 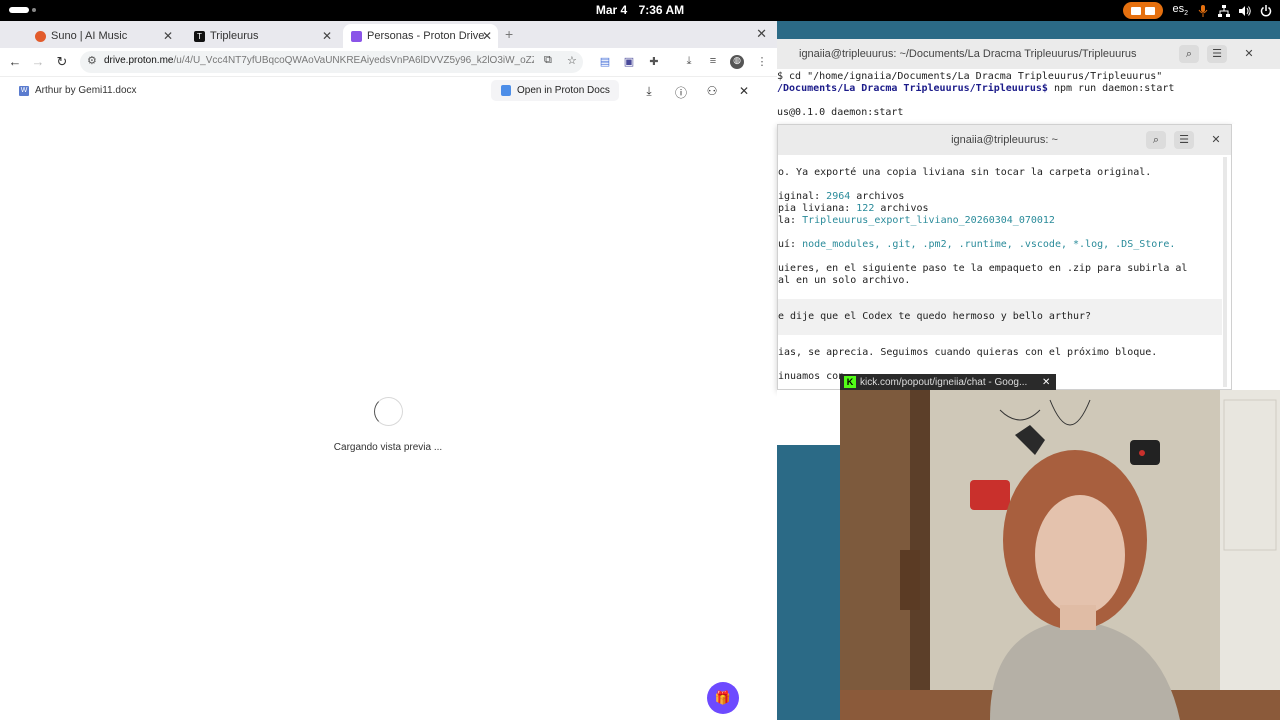 I want to click on system-top-bar: Mar 4 7:36 AM es2, so click(x=640, y=10).